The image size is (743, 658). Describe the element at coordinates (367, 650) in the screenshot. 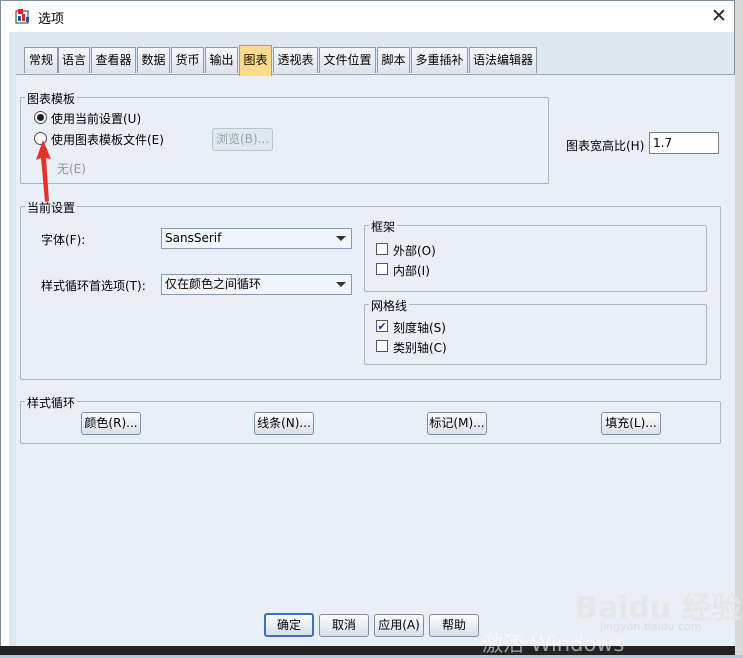

I see `taskbar-strip` at that location.